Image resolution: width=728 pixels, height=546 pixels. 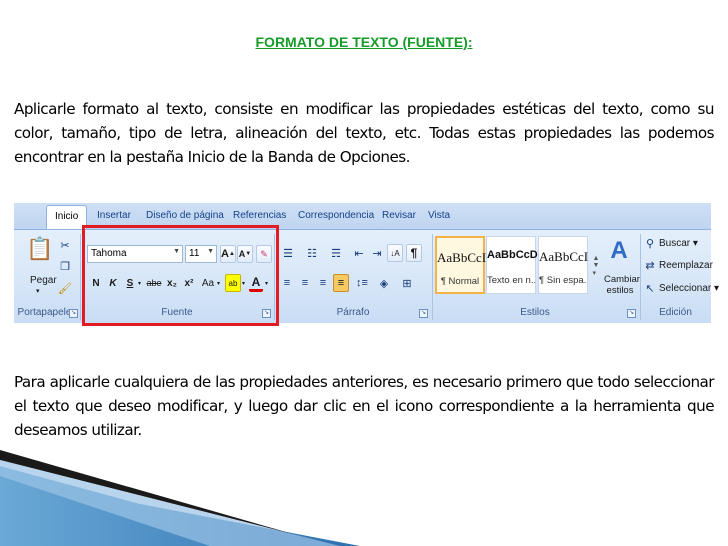 I want to click on tab-correspondencia: Correspondencia, so click(x=336, y=215).